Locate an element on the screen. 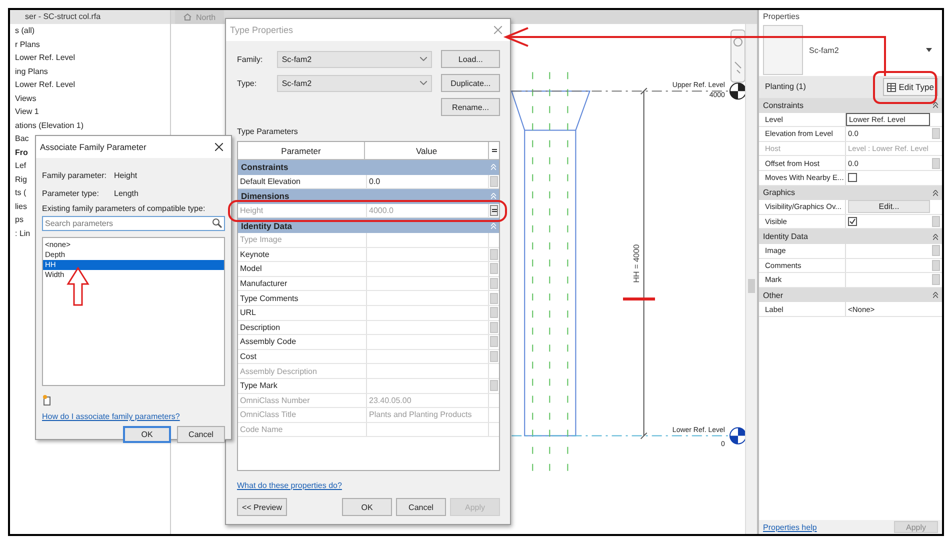 This screenshot has height=544, width=952. parameter-name: Code Name is located at coordinates (302, 429).